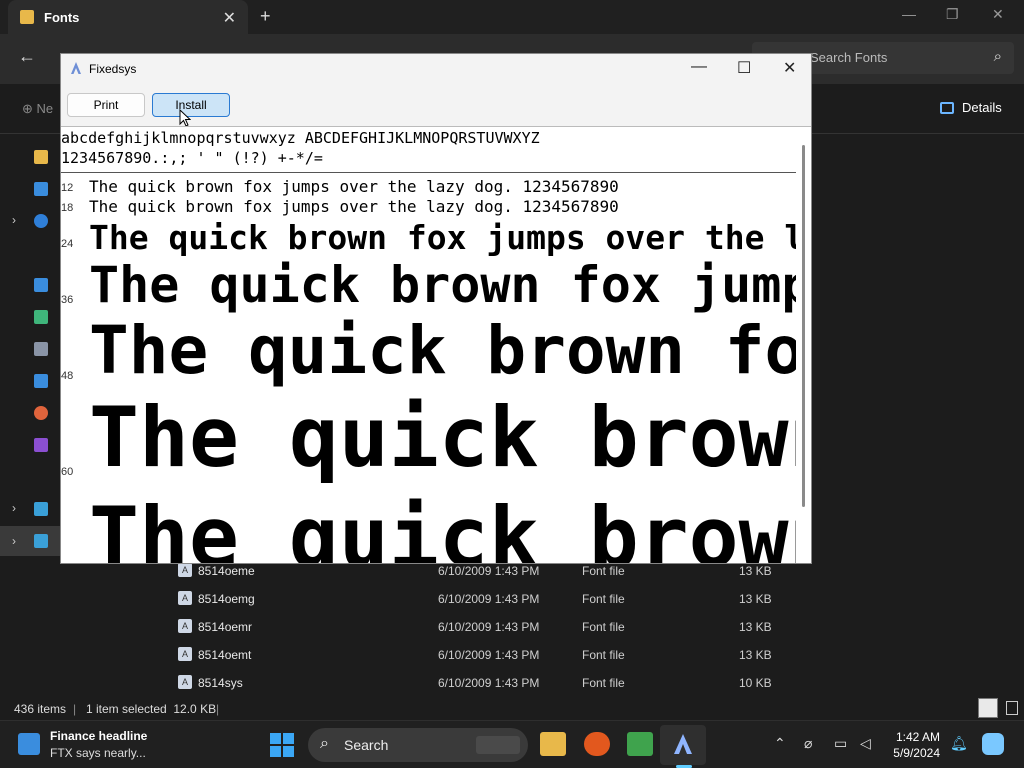 The height and width of the screenshot is (768, 1024). Describe the element at coordinates (62, 17) in the screenshot. I see `tab-title: Fonts` at that location.